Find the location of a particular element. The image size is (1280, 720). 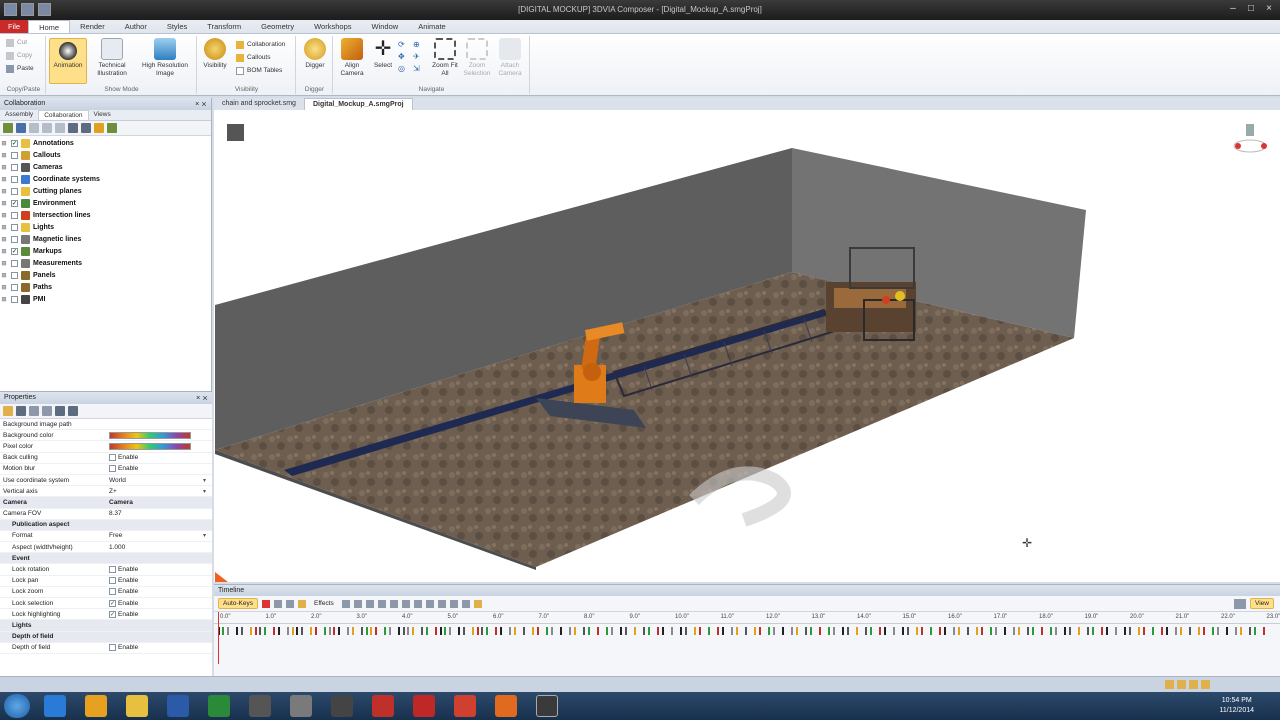

tree-item: ⊞ Paths is located at coordinates (105, 287).